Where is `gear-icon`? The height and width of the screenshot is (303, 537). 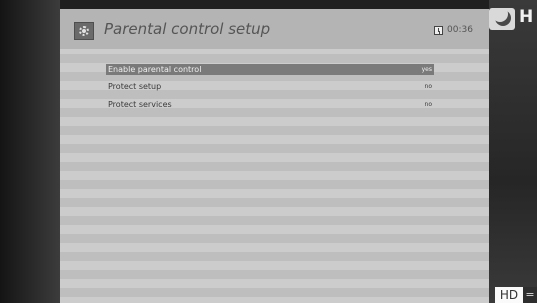
gear-icon is located at coordinates (84, 31).